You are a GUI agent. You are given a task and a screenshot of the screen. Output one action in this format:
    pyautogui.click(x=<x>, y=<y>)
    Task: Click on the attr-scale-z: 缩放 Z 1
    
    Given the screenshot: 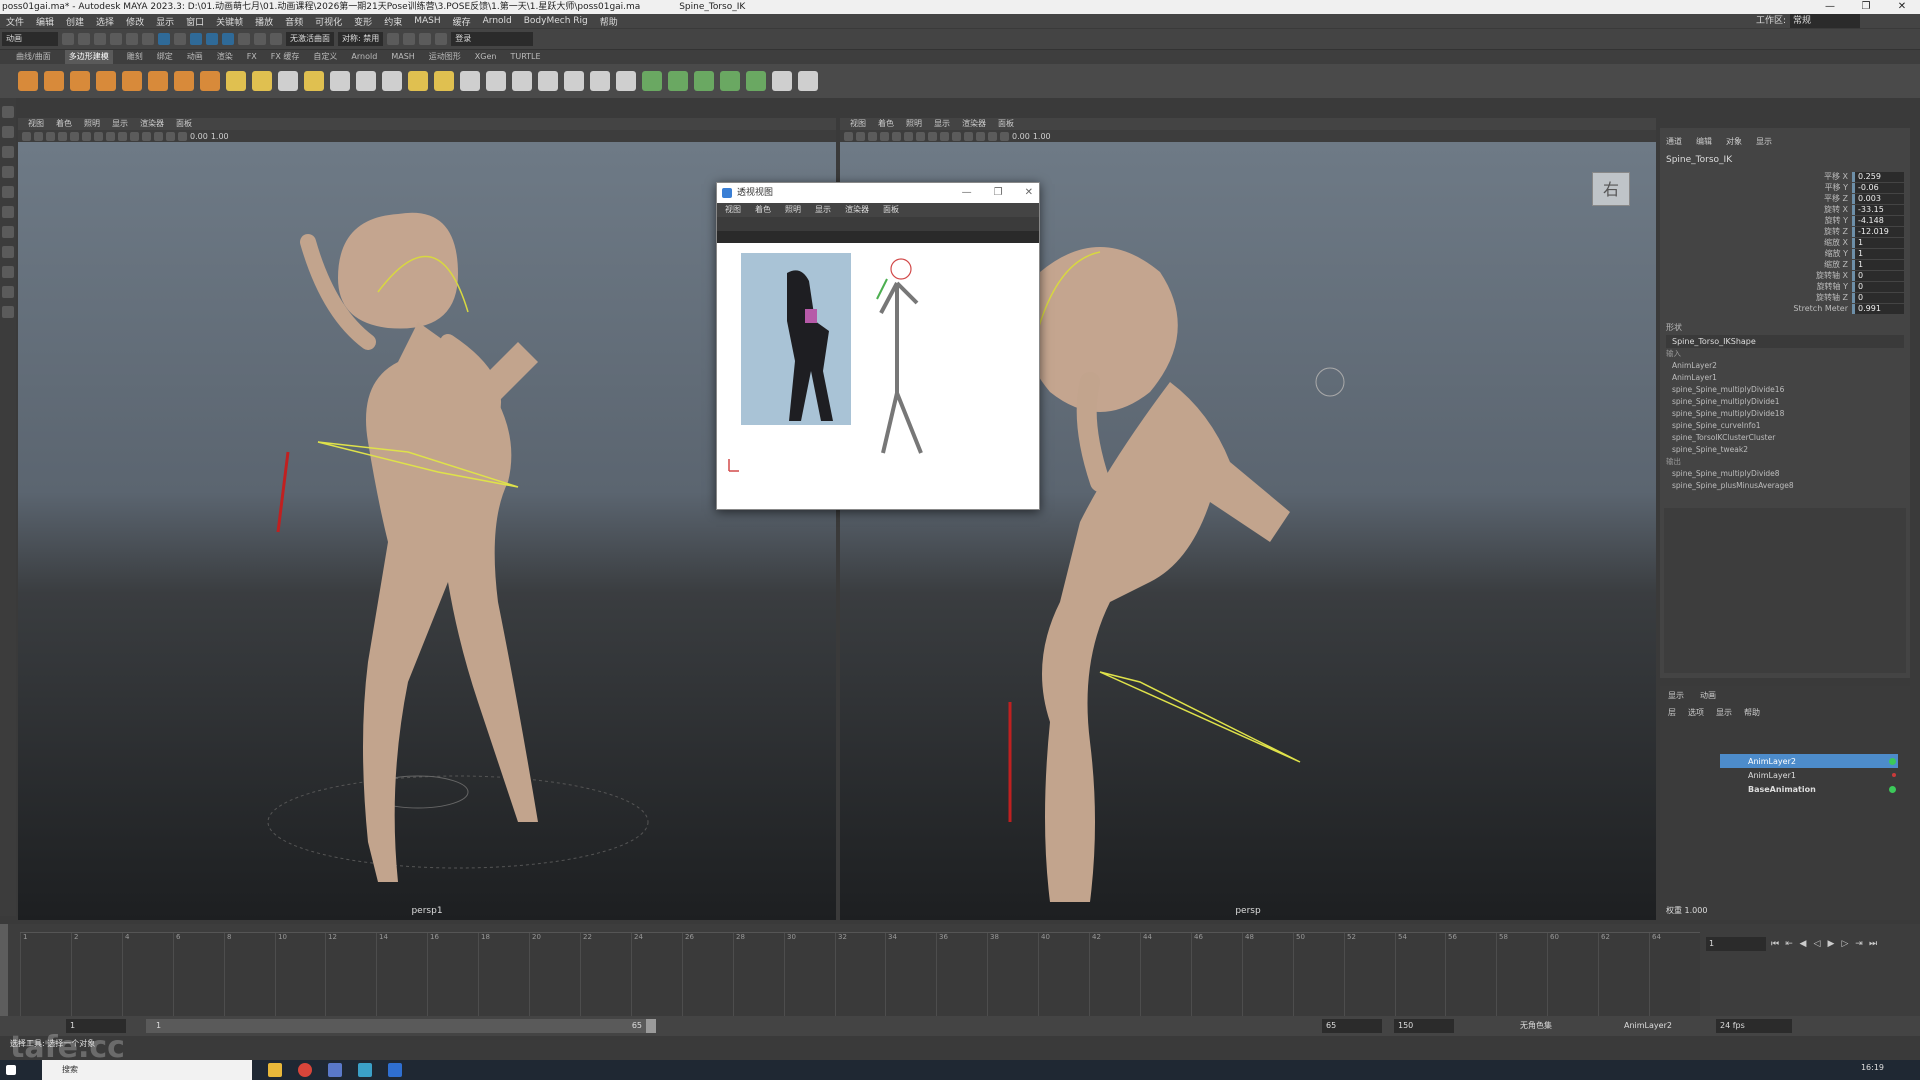 What is the action you would take?
    pyautogui.click(x=1785, y=264)
    